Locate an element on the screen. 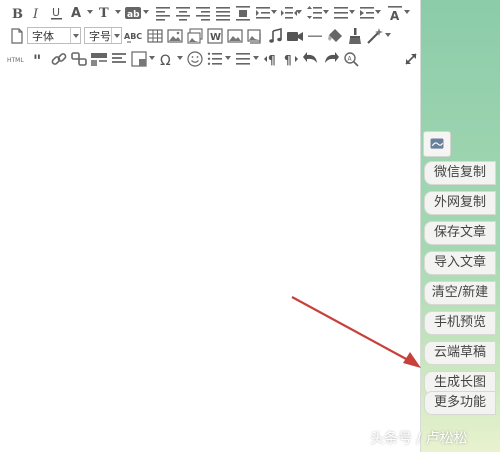 The width and height of the screenshot is (500, 452). video-icon is located at coordinates (295, 36).